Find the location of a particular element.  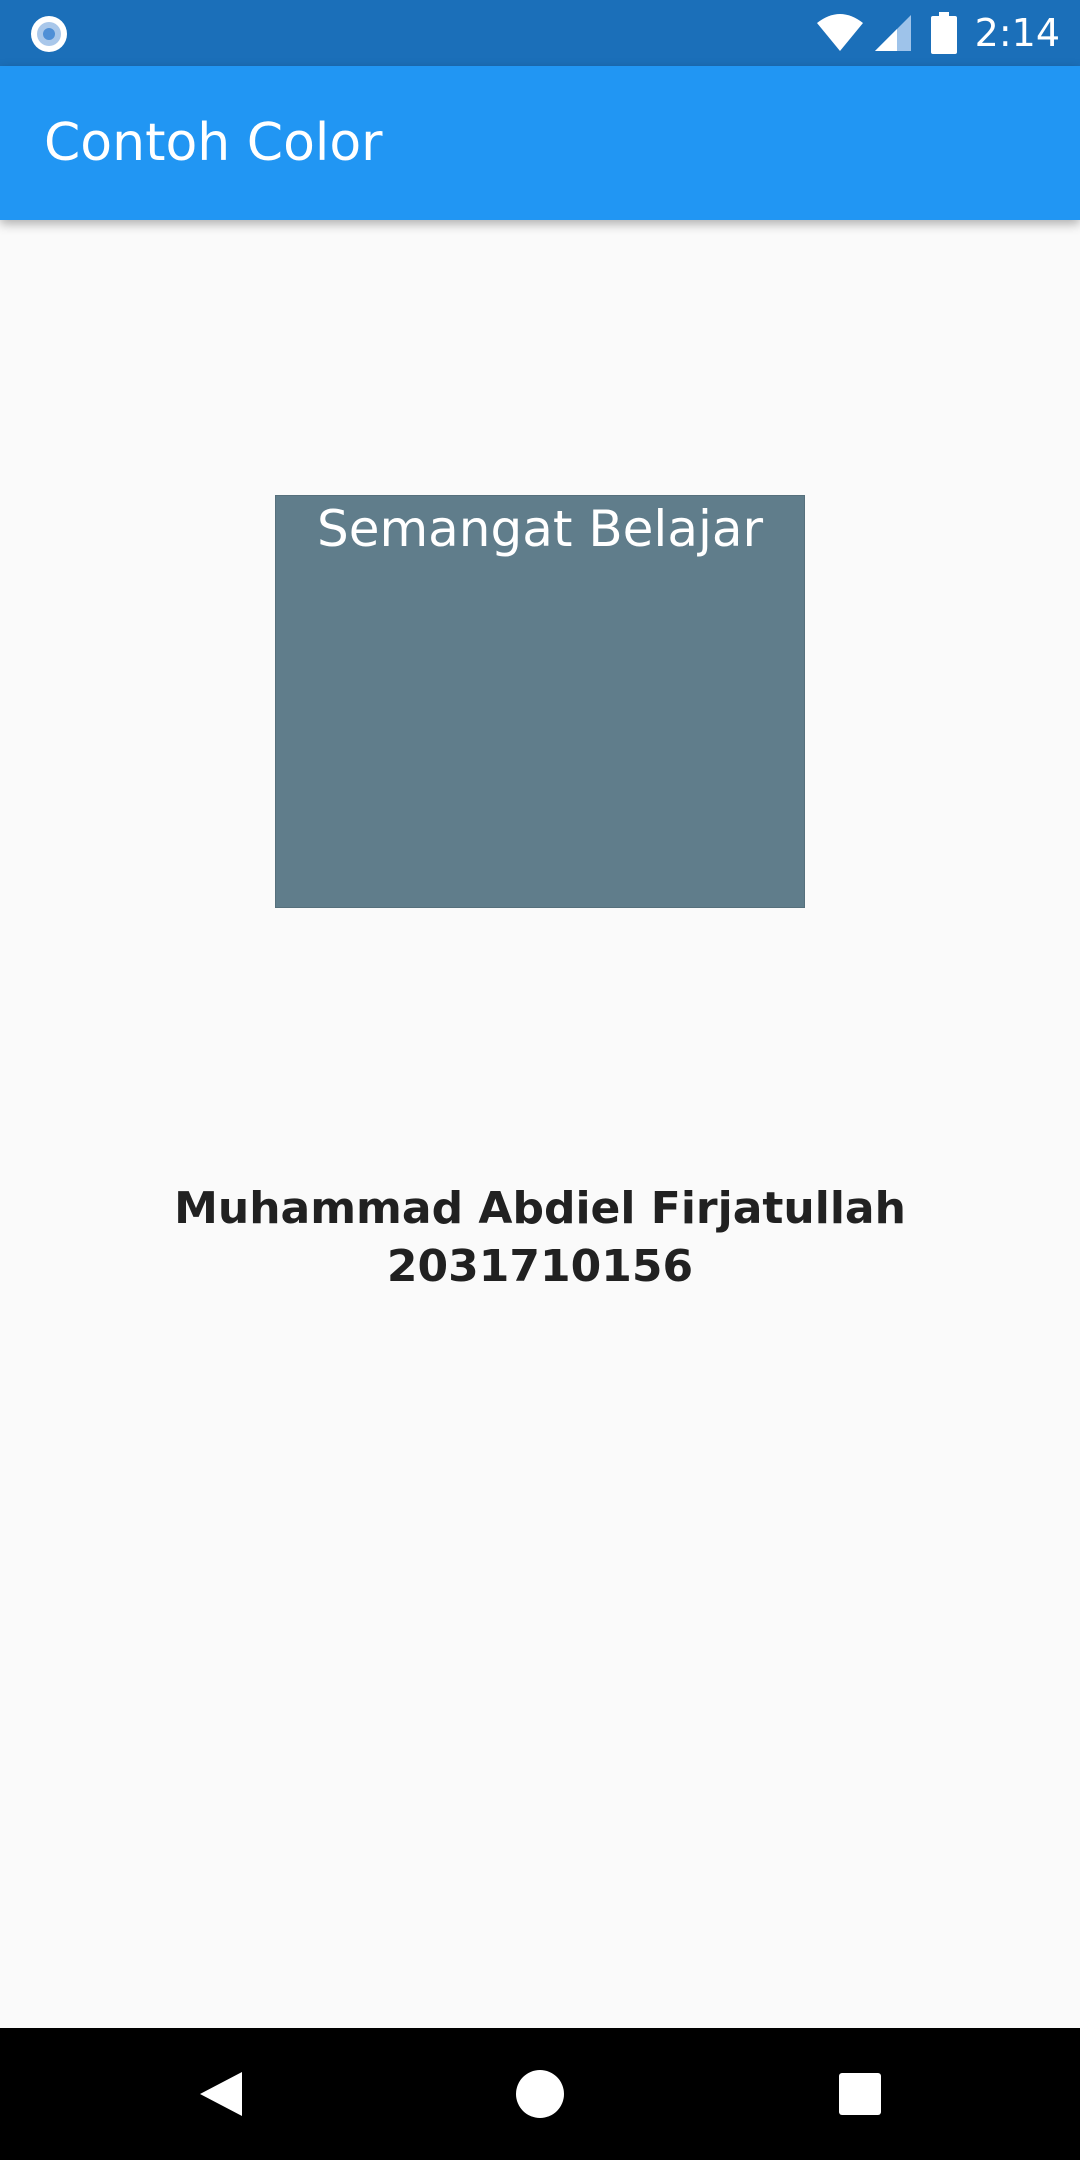

recents-icon is located at coordinates (860, 2094).